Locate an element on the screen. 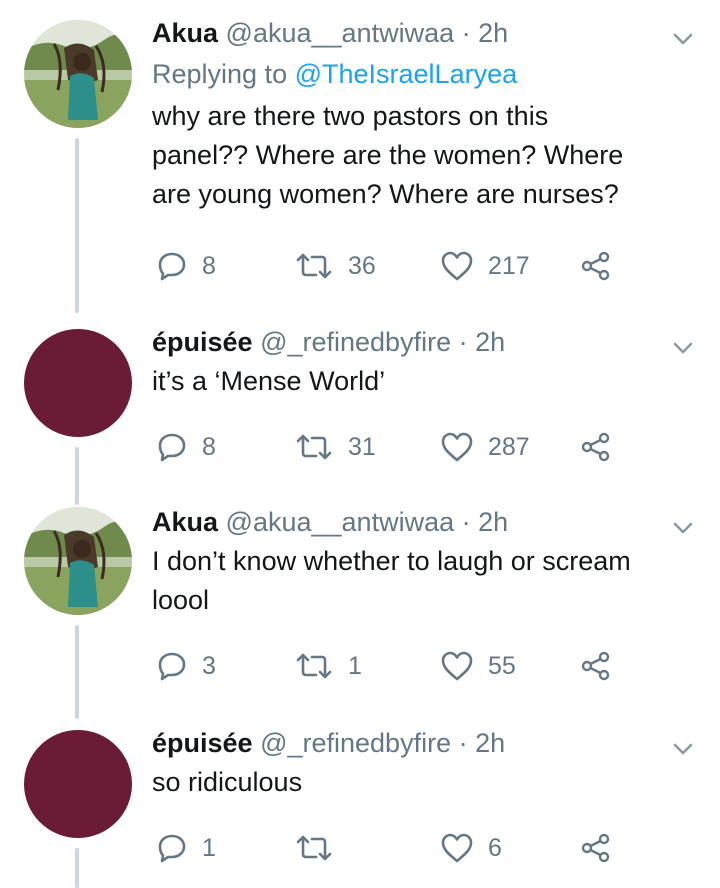  replying-to-label: Replying to is located at coordinates (223, 74).